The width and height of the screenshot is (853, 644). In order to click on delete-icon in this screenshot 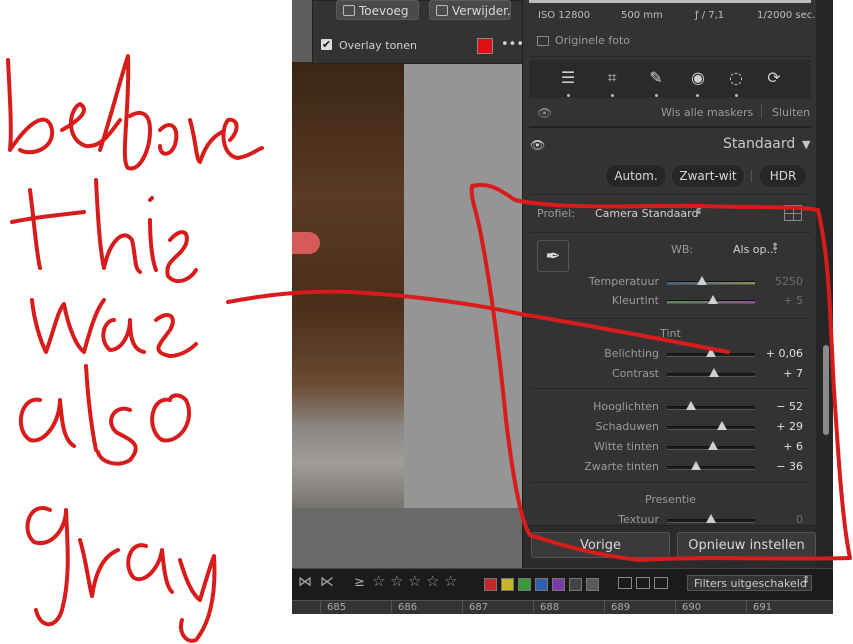, I will do `click(442, 10)`.